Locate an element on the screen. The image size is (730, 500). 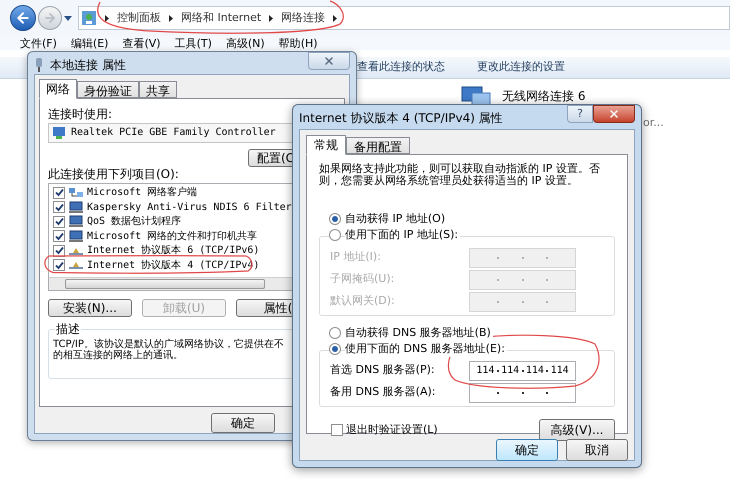
field-label: 子网掩码(U): is located at coordinates (362, 279).